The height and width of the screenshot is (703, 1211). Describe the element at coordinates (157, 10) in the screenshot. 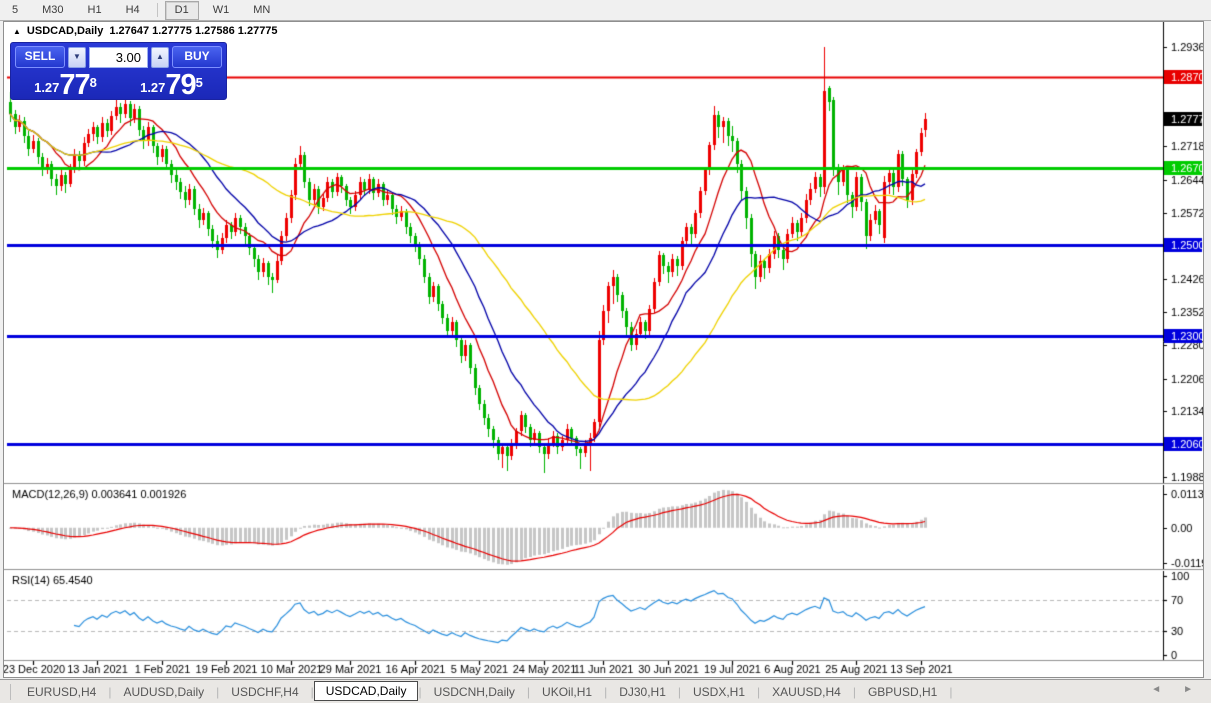

I see `toolbar-separator` at that location.